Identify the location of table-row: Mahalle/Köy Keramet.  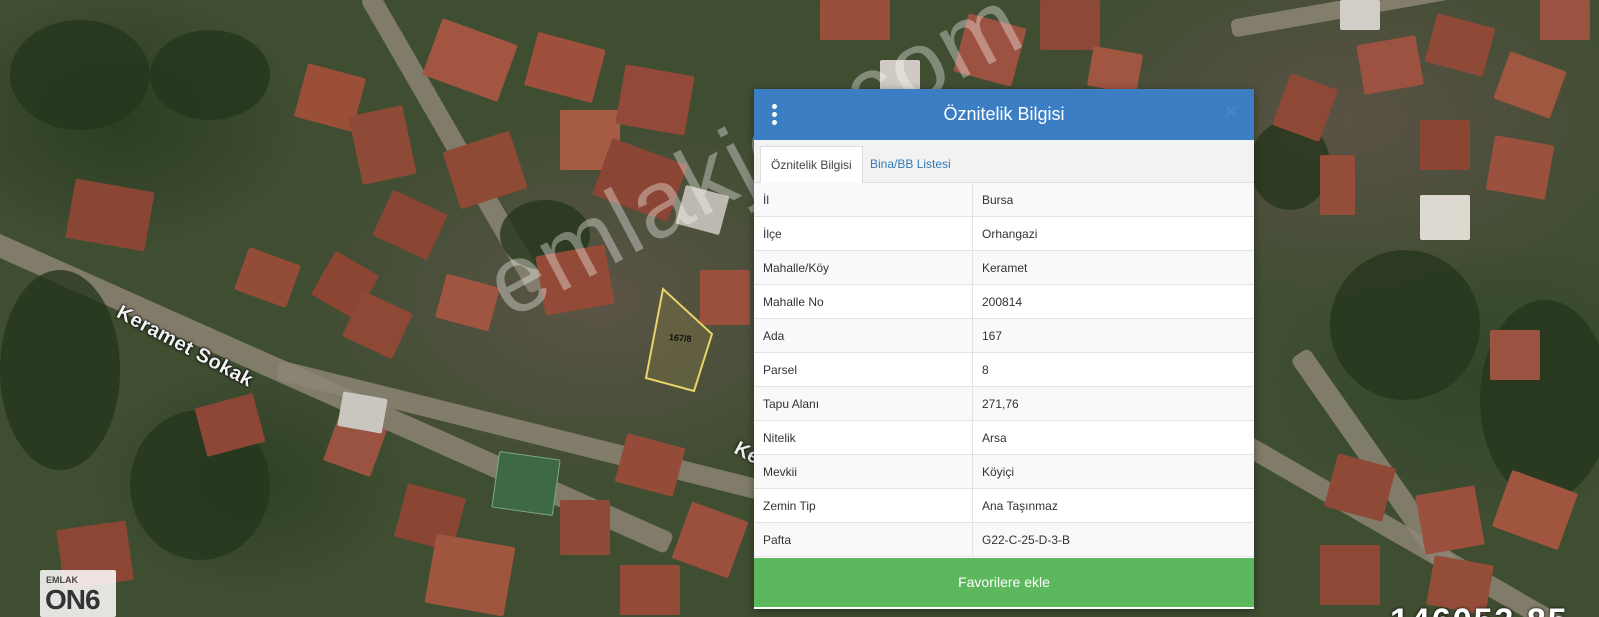
(1004, 267).